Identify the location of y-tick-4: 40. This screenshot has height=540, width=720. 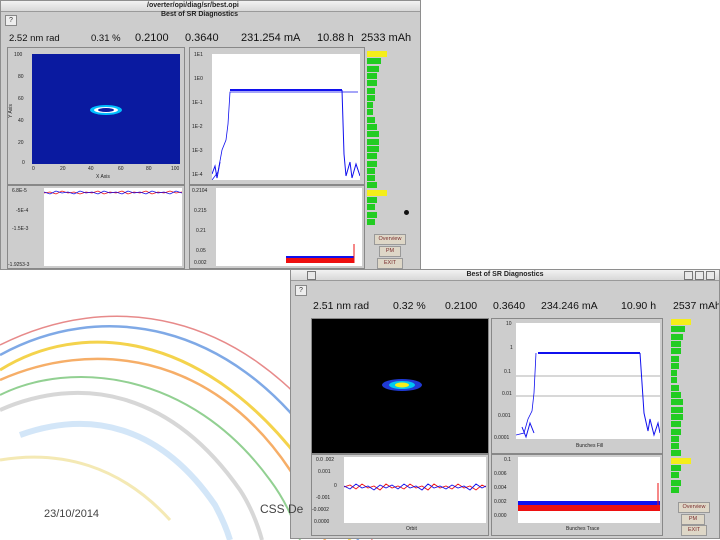
(21, 121).